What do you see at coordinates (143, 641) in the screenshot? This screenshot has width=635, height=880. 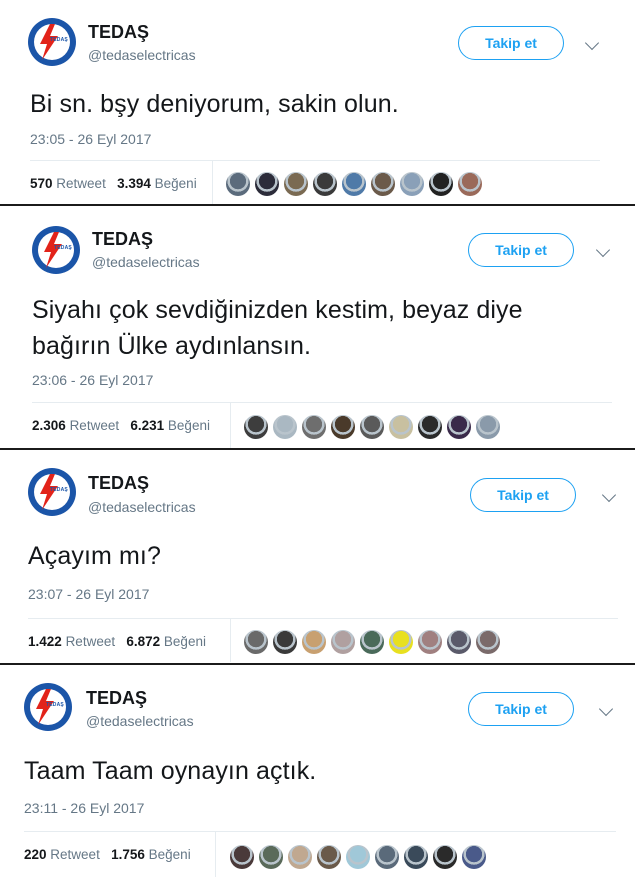 I see `like-count: 6.872` at bounding box center [143, 641].